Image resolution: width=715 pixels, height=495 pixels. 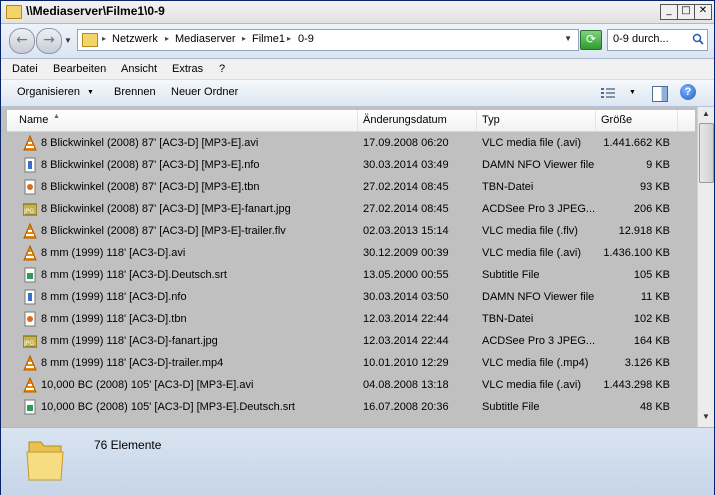 What do you see at coordinates (686, 12) in the screenshot?
I see `maximize-button: □` at bounding box center [686, 12].